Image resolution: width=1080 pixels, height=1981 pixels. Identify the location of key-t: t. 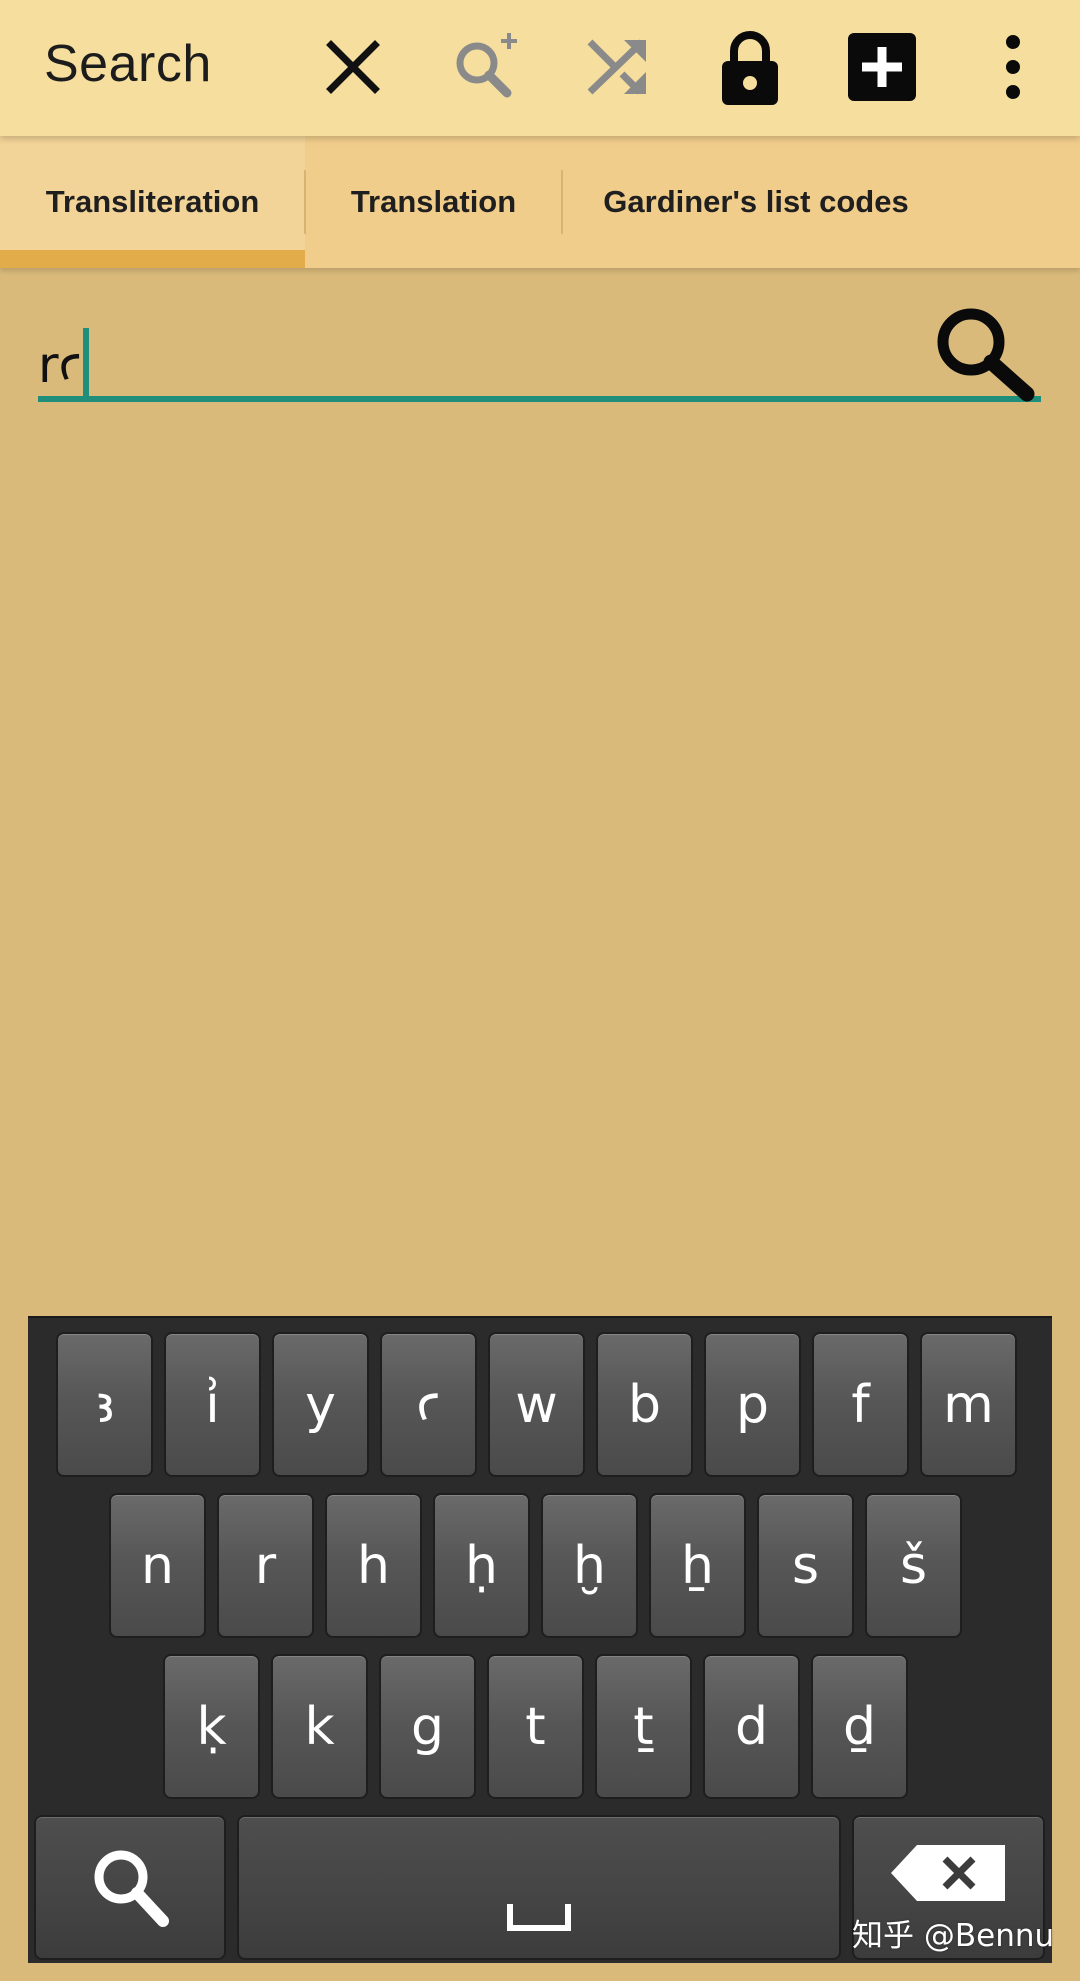
(535, 1726).